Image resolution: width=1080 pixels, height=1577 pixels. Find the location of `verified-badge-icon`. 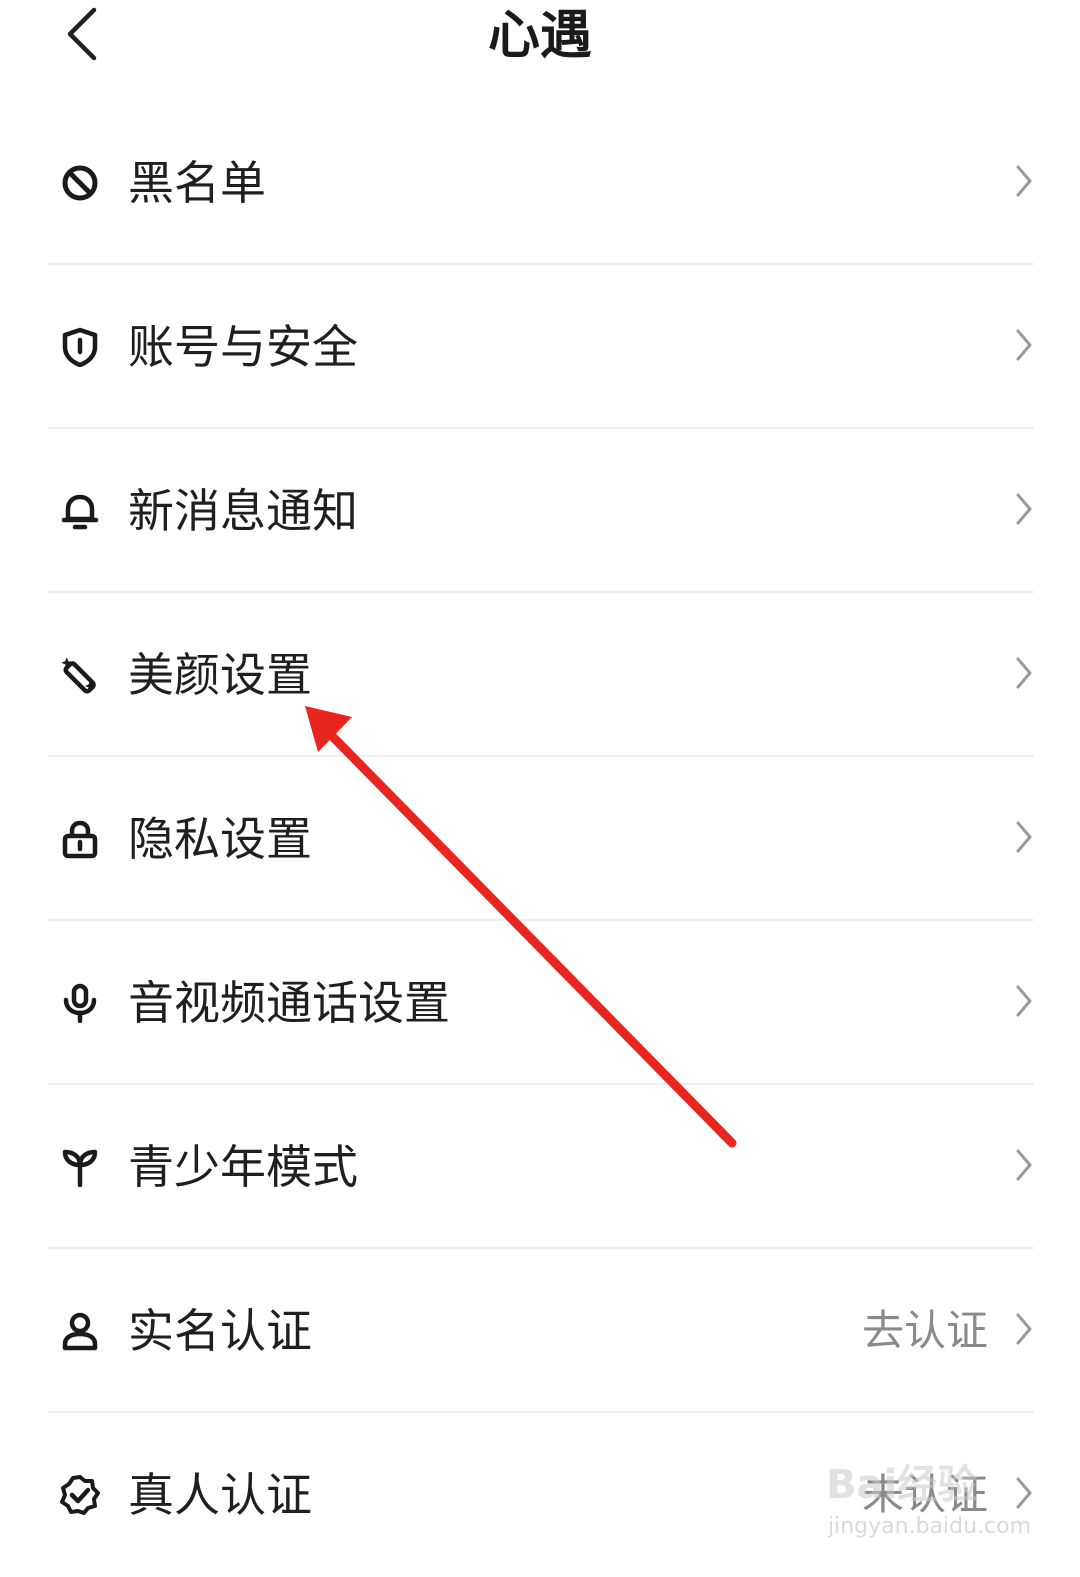

verified-badge-icon is located at coordinates (80, 1495).